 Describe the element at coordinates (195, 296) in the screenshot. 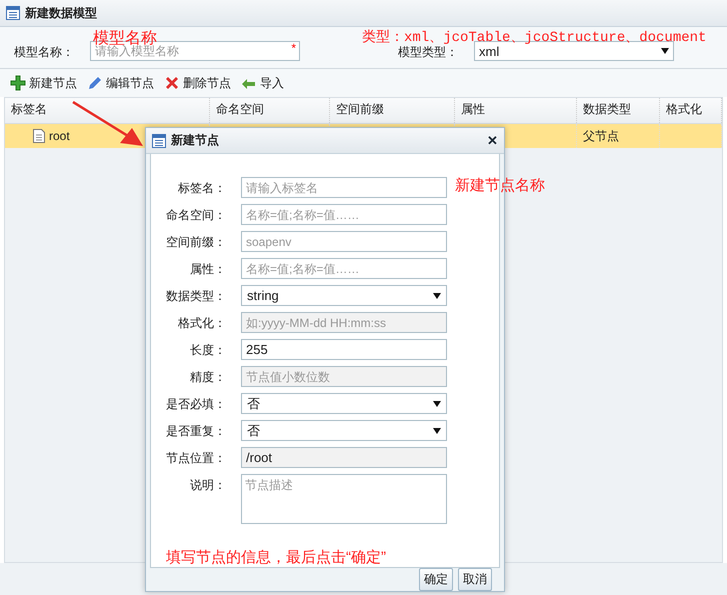

I see `field-label: 数据类型：` at that location.